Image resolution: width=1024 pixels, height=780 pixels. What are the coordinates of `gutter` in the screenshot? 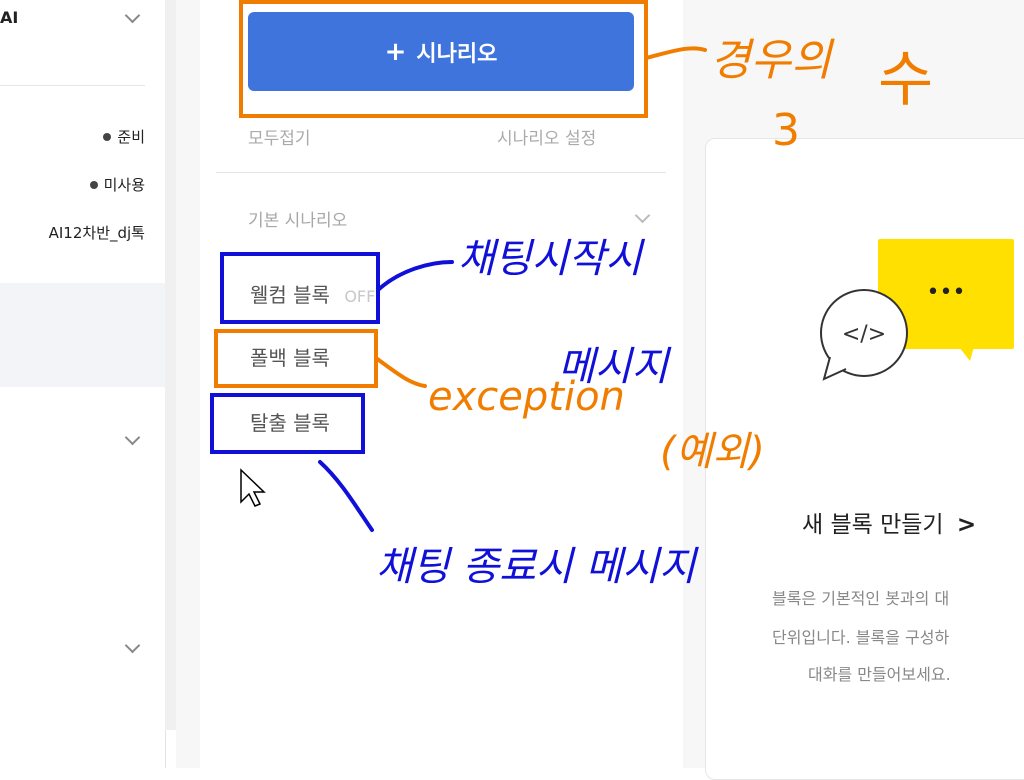 It's located at (188, 384).